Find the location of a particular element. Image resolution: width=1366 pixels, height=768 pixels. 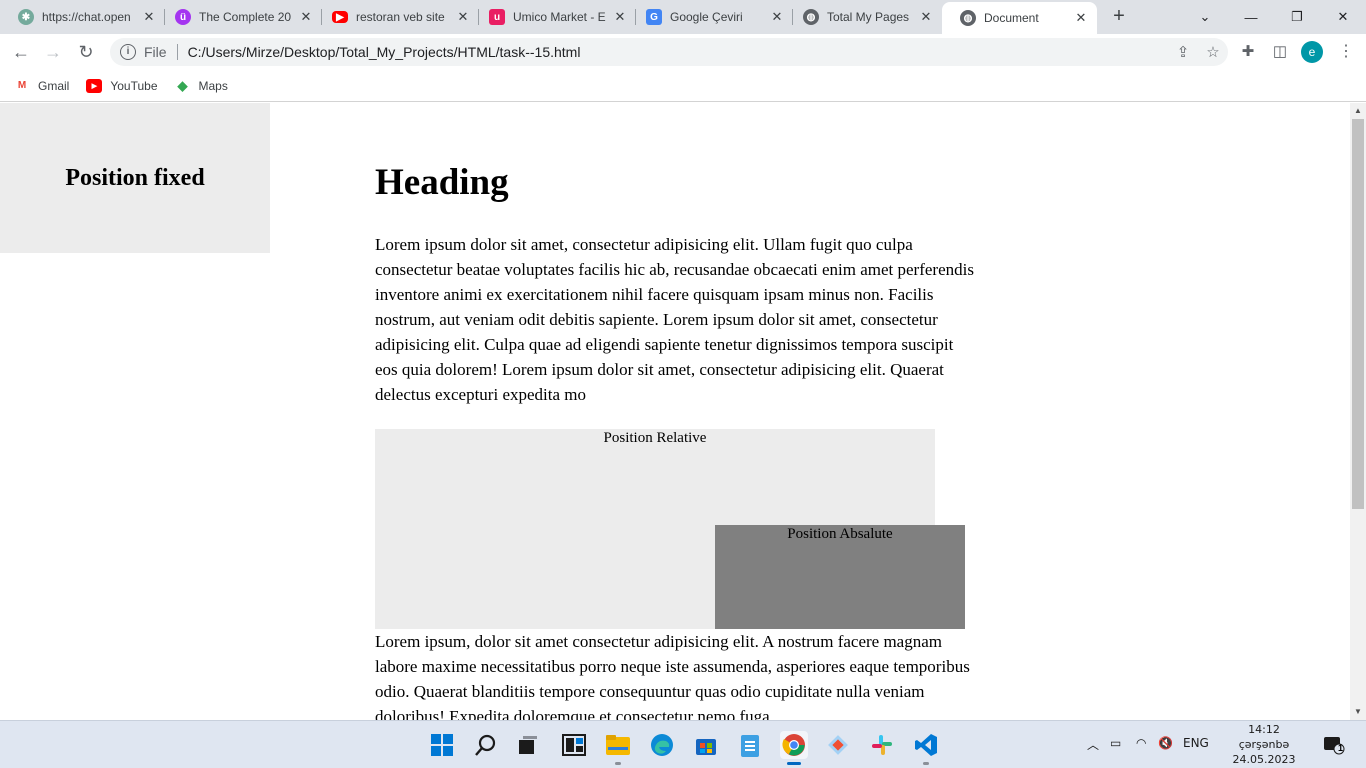

tab-udemy: ü The Complete 20 ✕ is located at coordinates (239, 17).